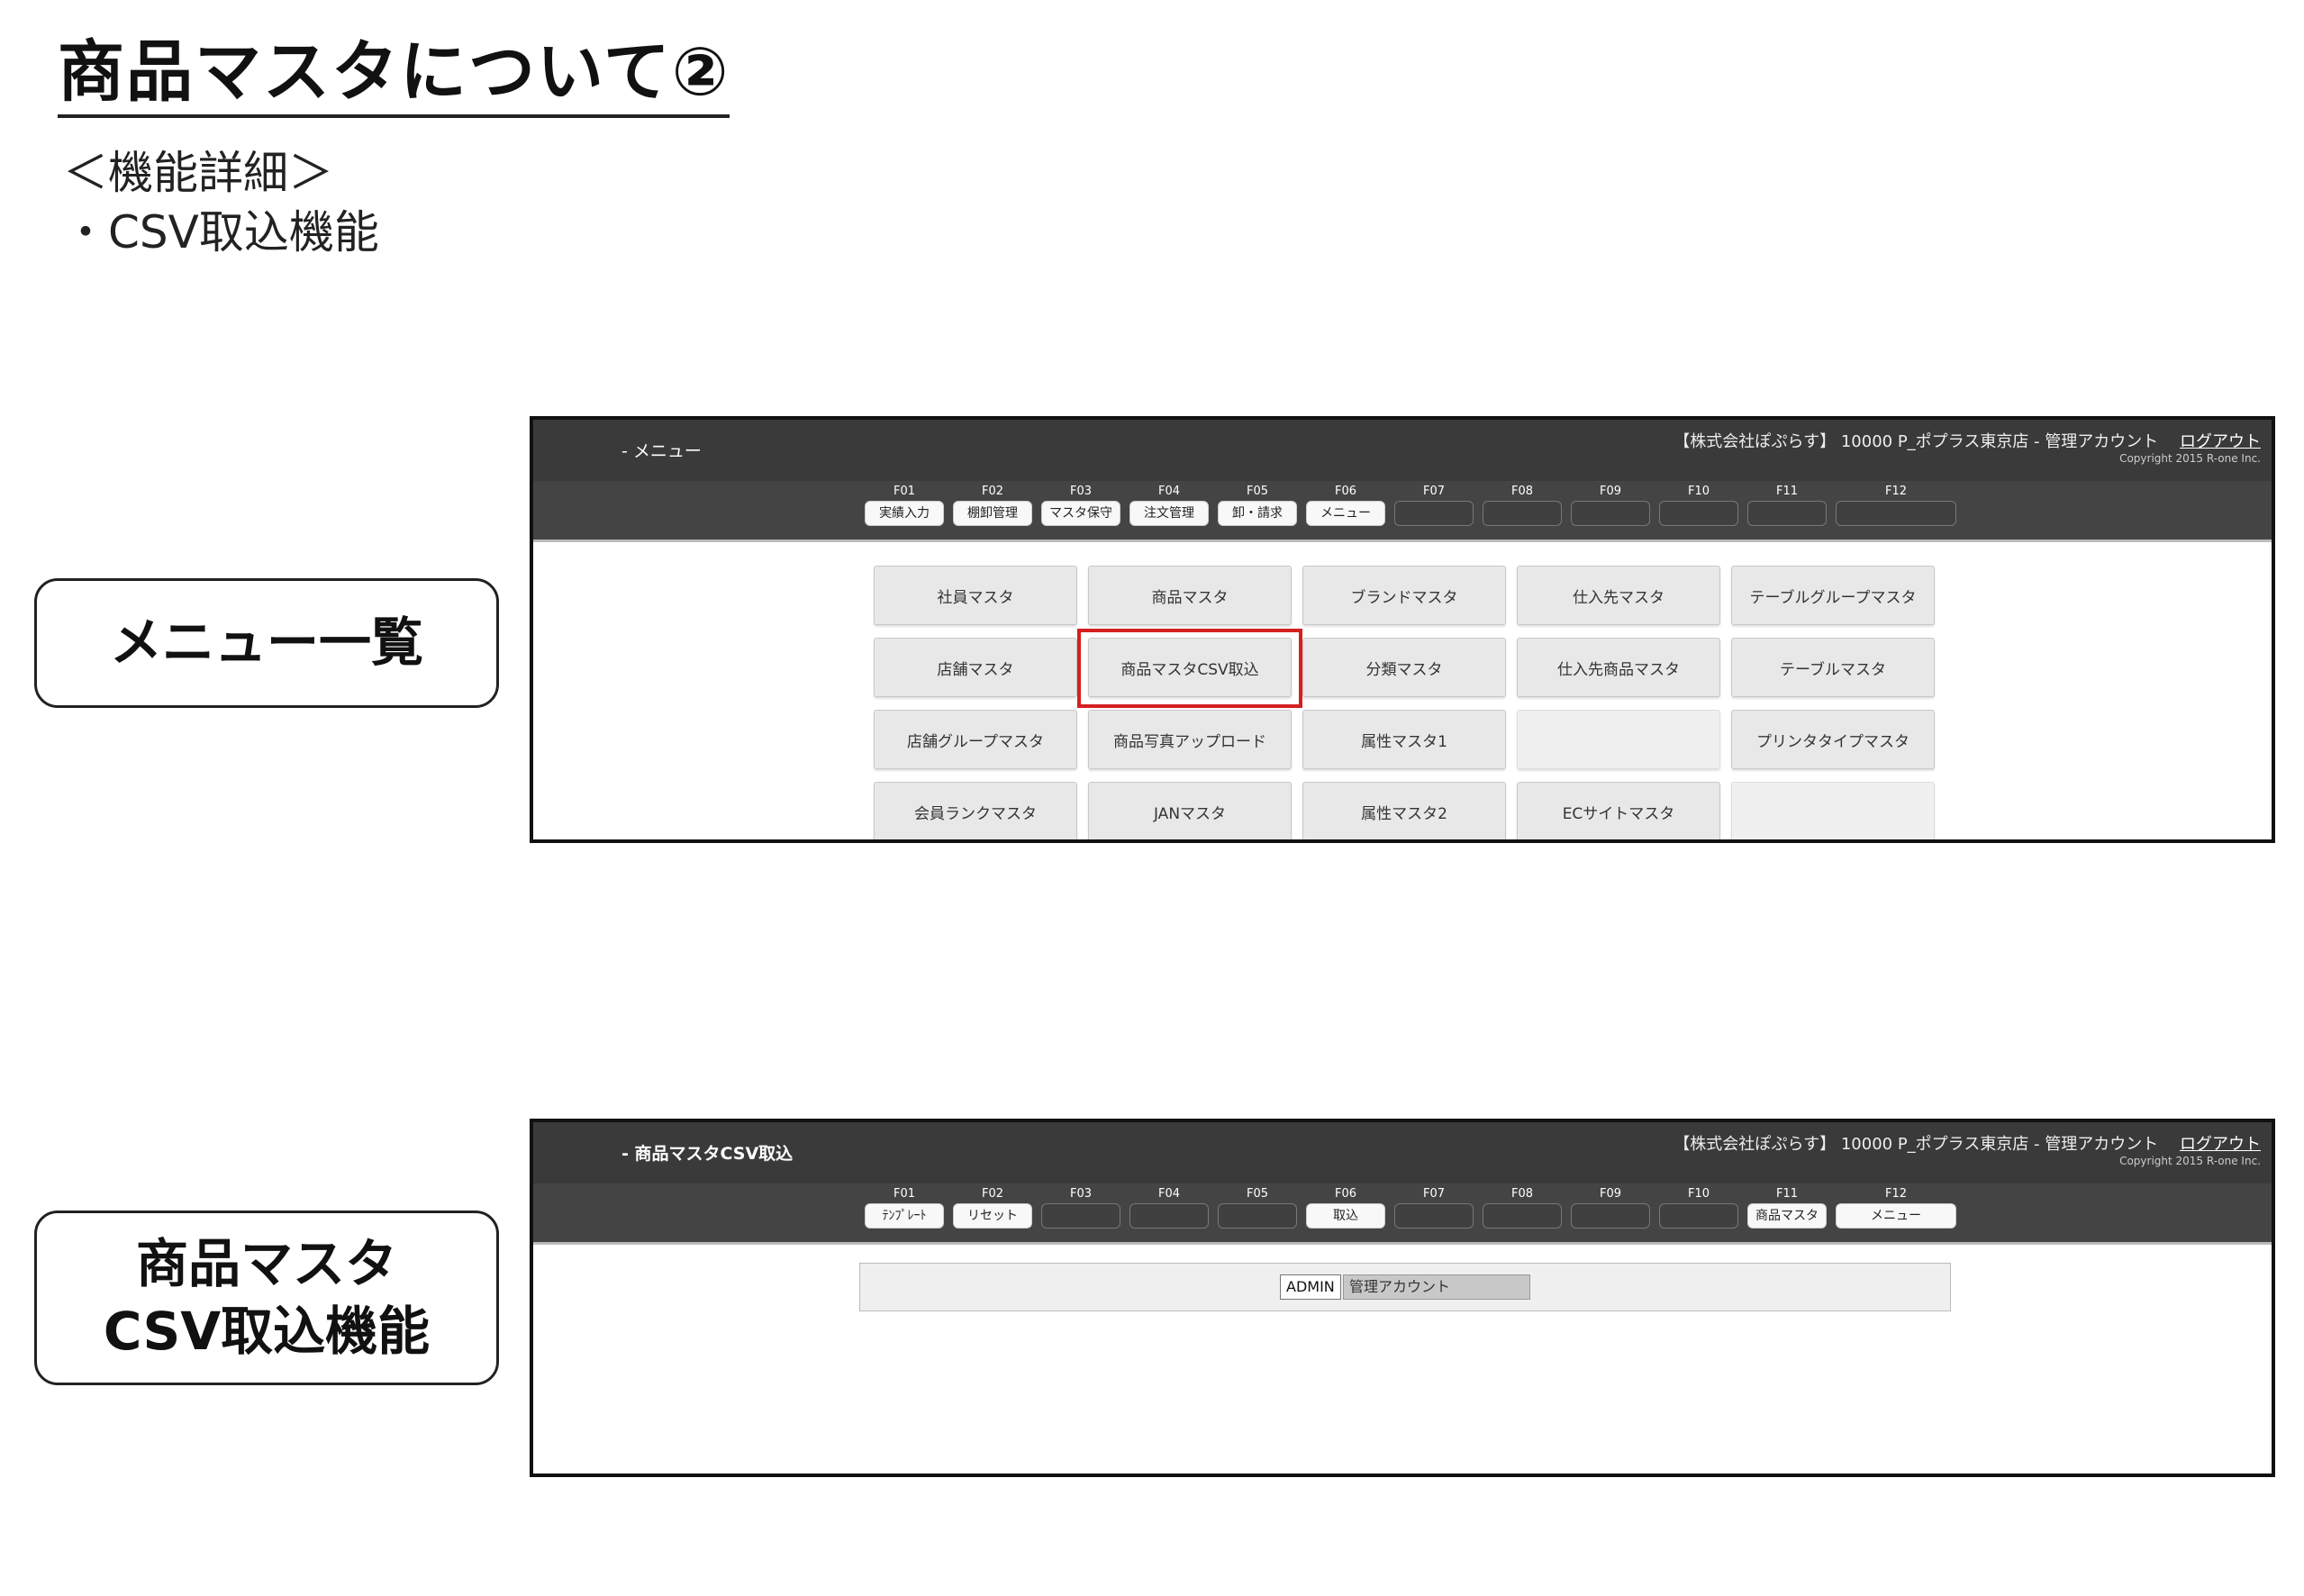 Image resolution: width=2304 pixels, height=1596 pixels. Describe the element at coordinates (976, 667) in the screenshot. I see `menu-tile: 店舗マスタ` at that location.